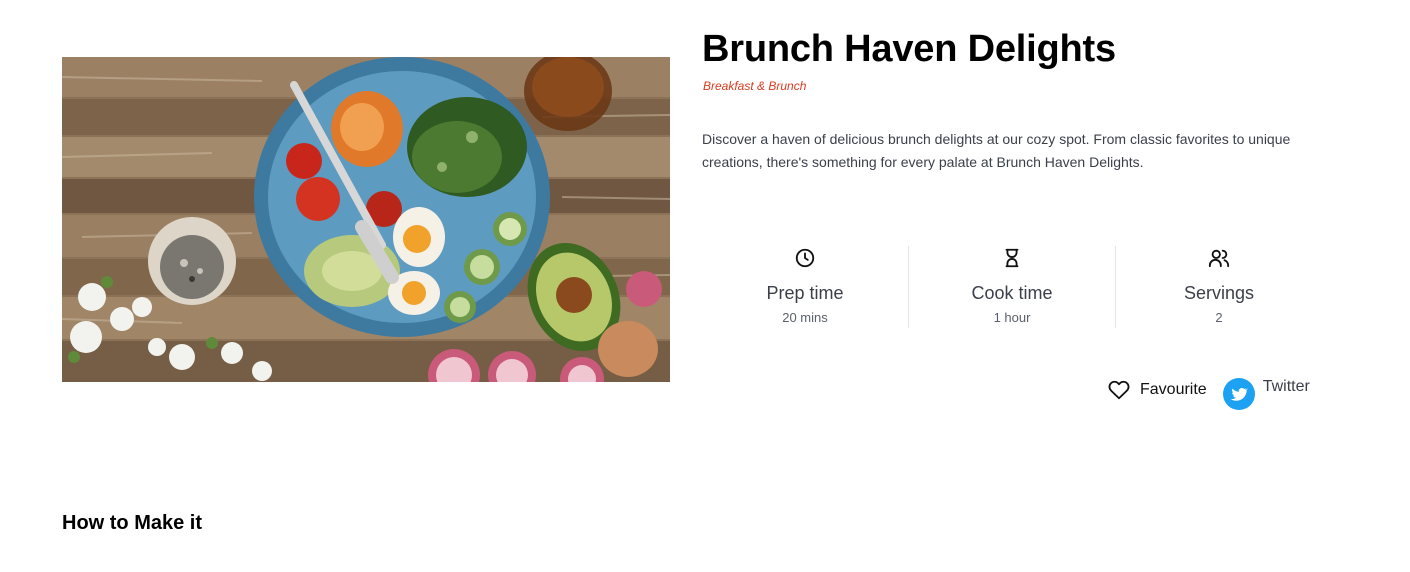 The image size is (1410, 572). I want to click on category-link: Breakfast & Brunch, so click(754, 86).